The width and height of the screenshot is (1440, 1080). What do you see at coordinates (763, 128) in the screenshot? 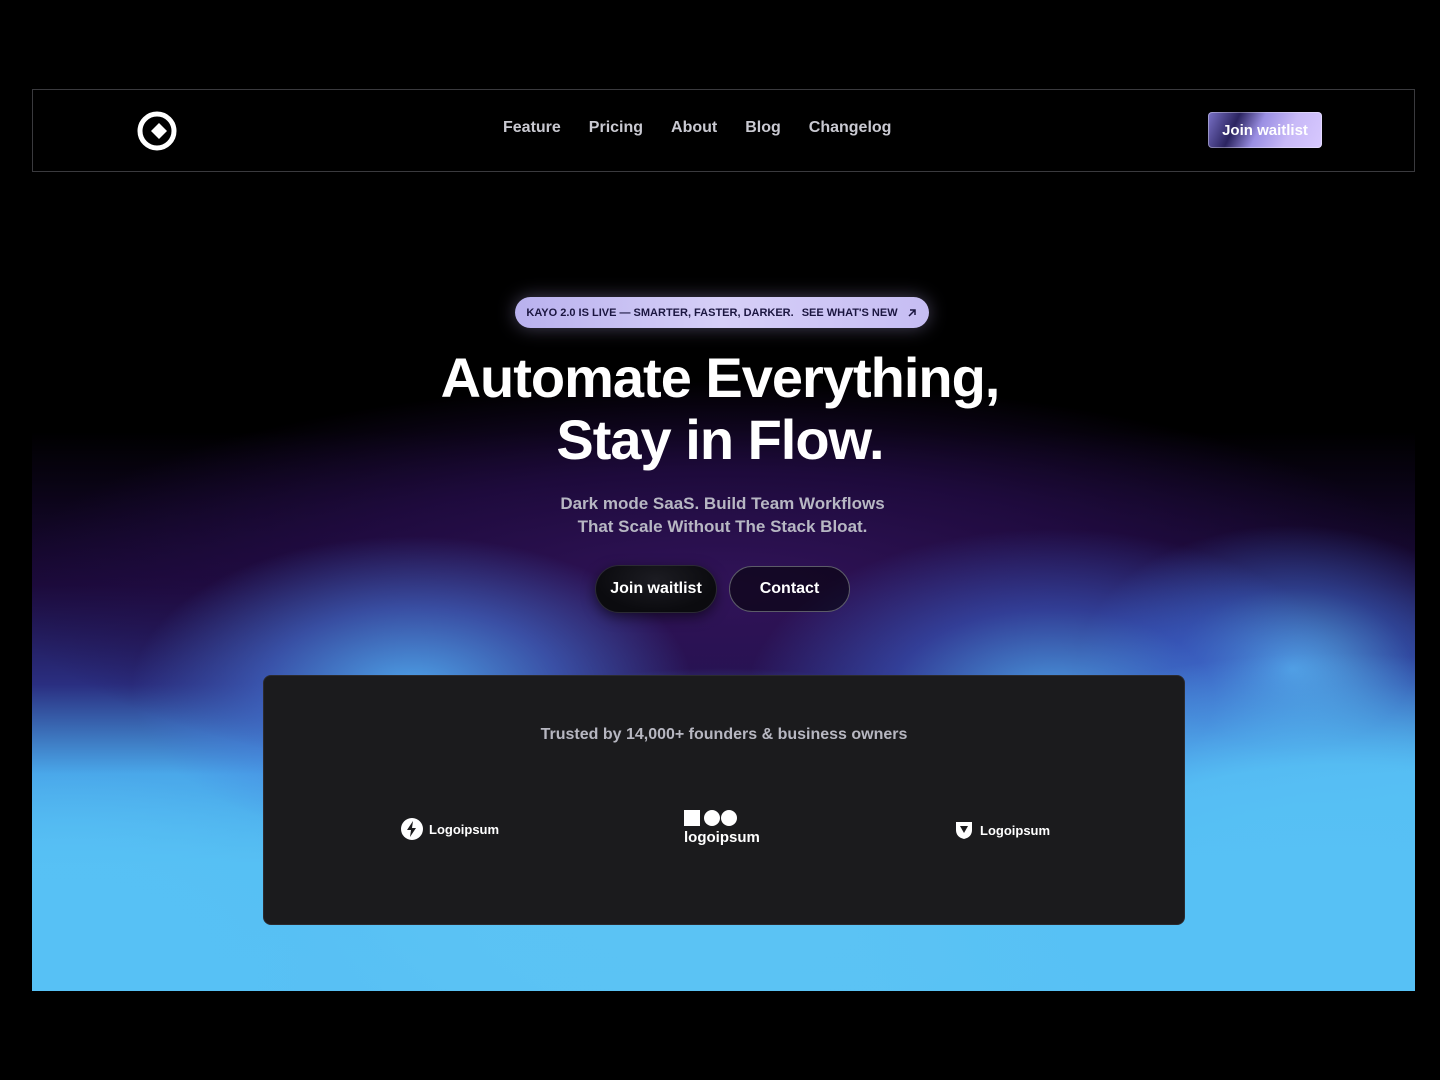
I see `nav-link-blog: Blog` at bounding box center [763, 128].